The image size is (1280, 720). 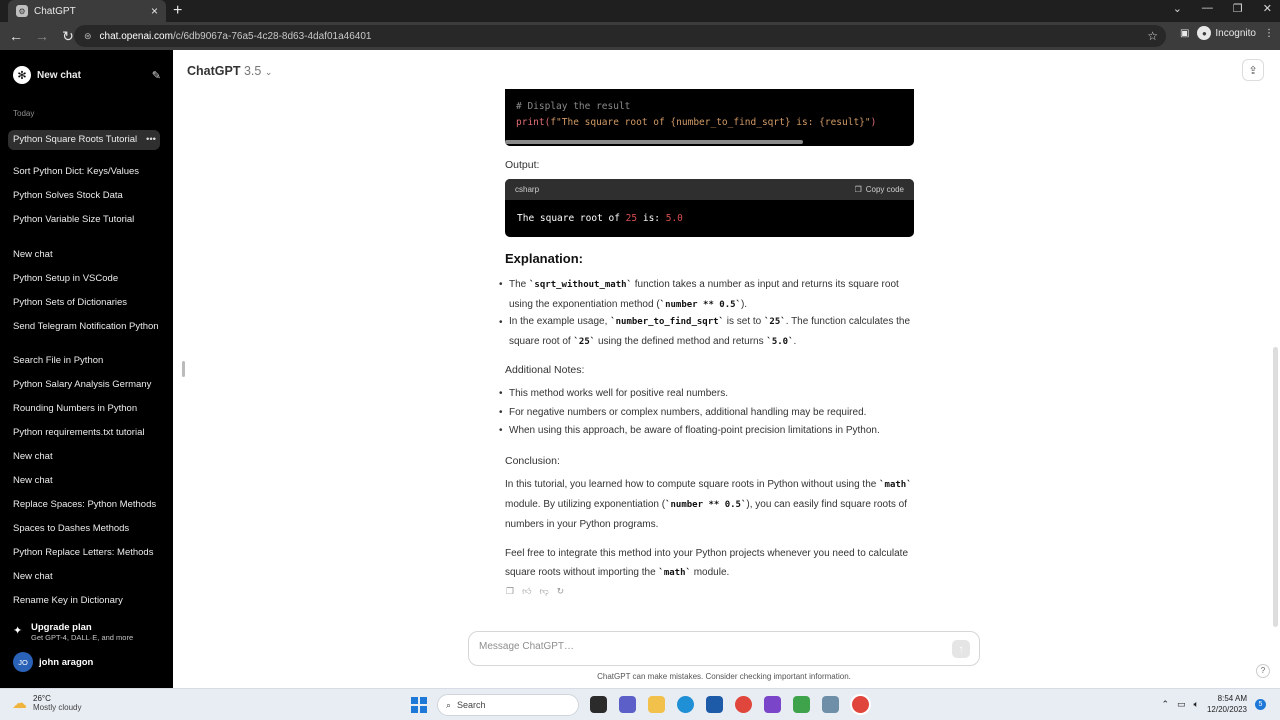 I want to click on windows-start-icon, so click(x=419, y=705).